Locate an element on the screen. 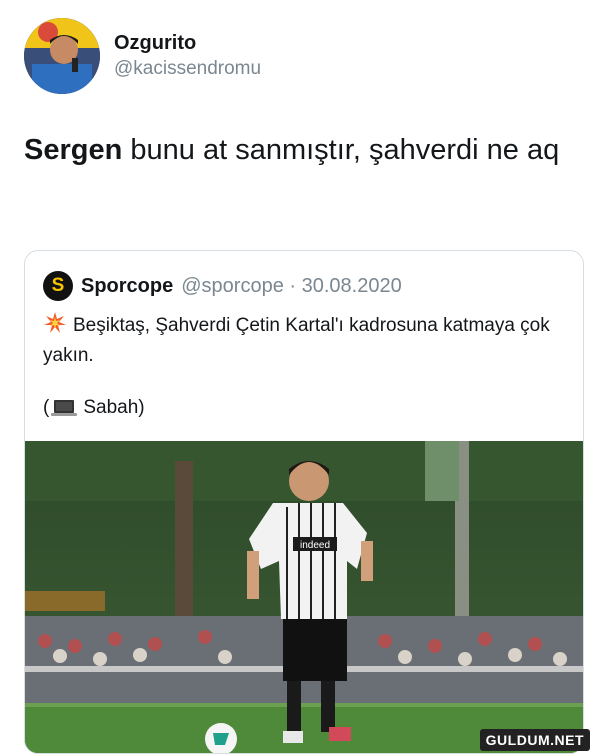  quoted-author-meta: @sporcope · 30.08.2020 is located at coordinates (291, 285).